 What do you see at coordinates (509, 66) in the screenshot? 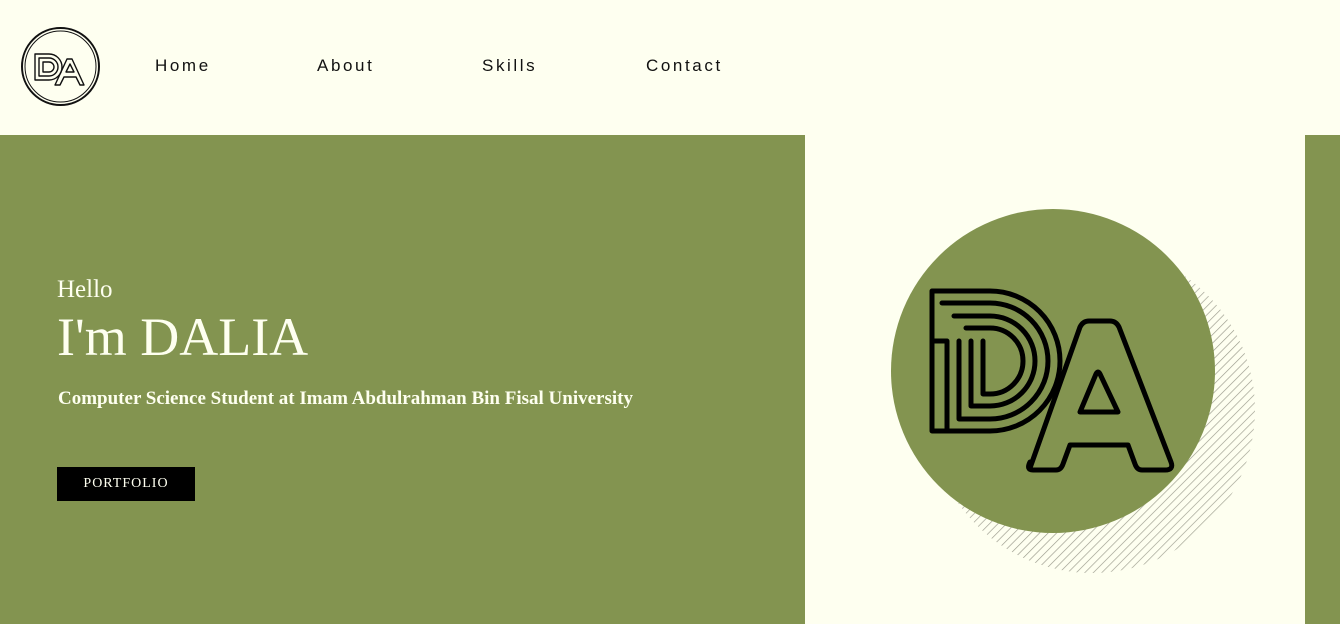
I see `nav-skills-link: Skills` at bounding box center [509, 66].